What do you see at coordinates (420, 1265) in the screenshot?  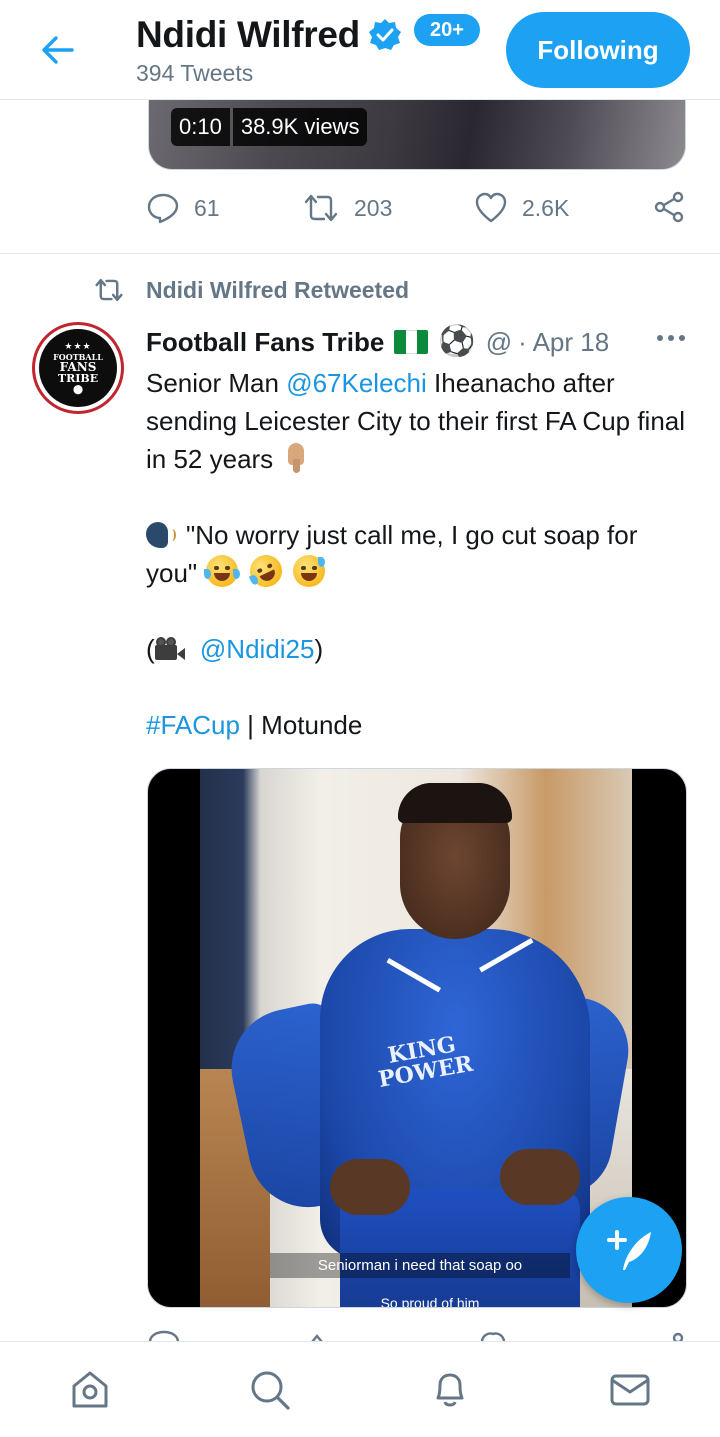 I see `video-caption: Seniorman i need that soap oo` at bounding box center [420, 1265].